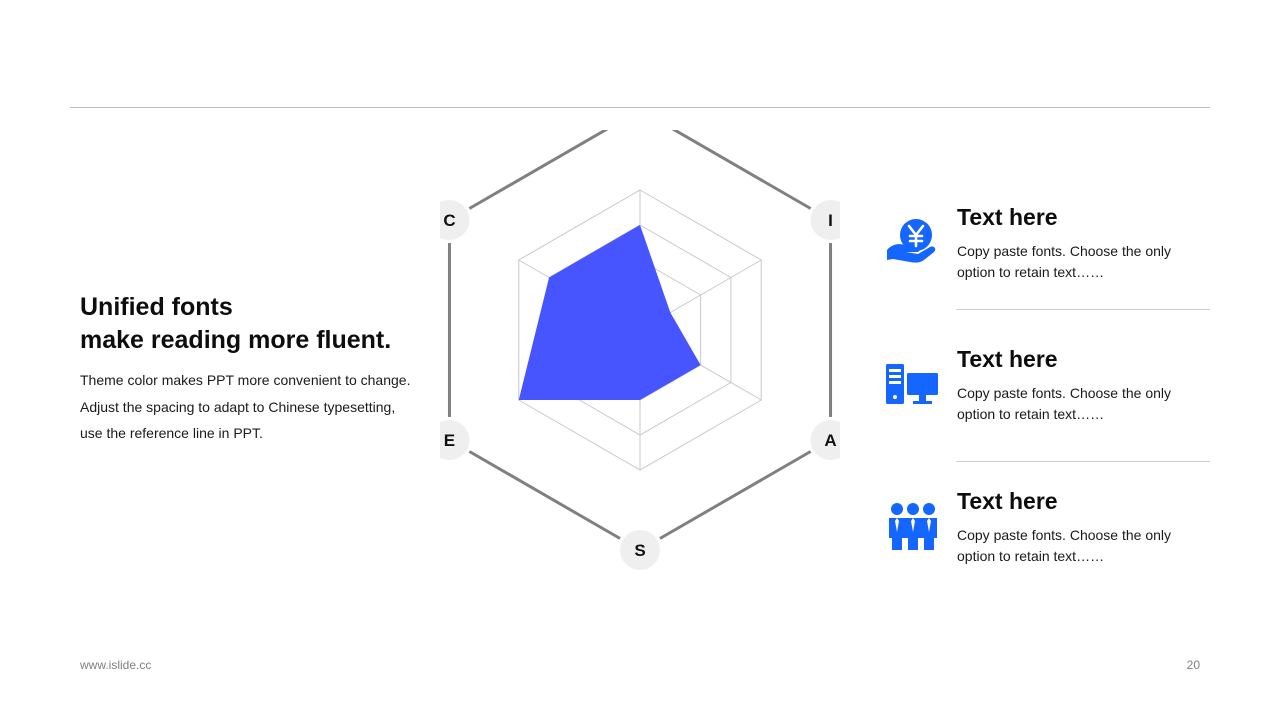  What do you see at coordinates (830, 220) in the screenshot?
I see `radar-axis-label-I: I` at bounding box center [830, 220].